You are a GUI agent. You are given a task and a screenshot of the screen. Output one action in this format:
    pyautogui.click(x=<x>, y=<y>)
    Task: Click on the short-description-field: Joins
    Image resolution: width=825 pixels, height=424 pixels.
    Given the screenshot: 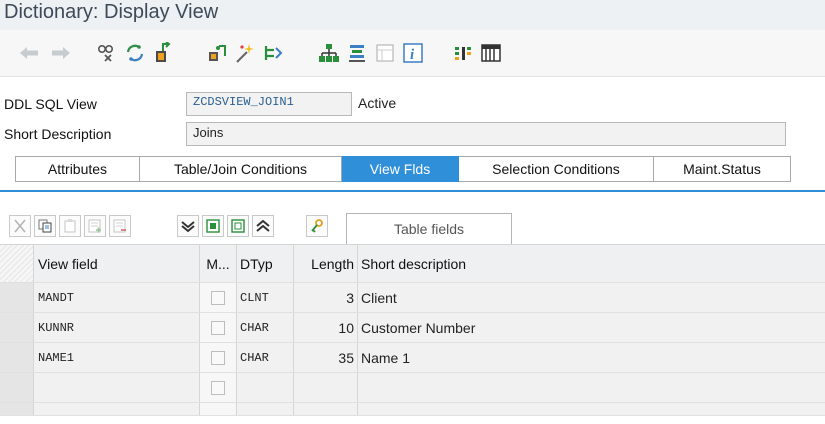 What is the action you would take?
    pyautogui.click(x=486, y=134)
    